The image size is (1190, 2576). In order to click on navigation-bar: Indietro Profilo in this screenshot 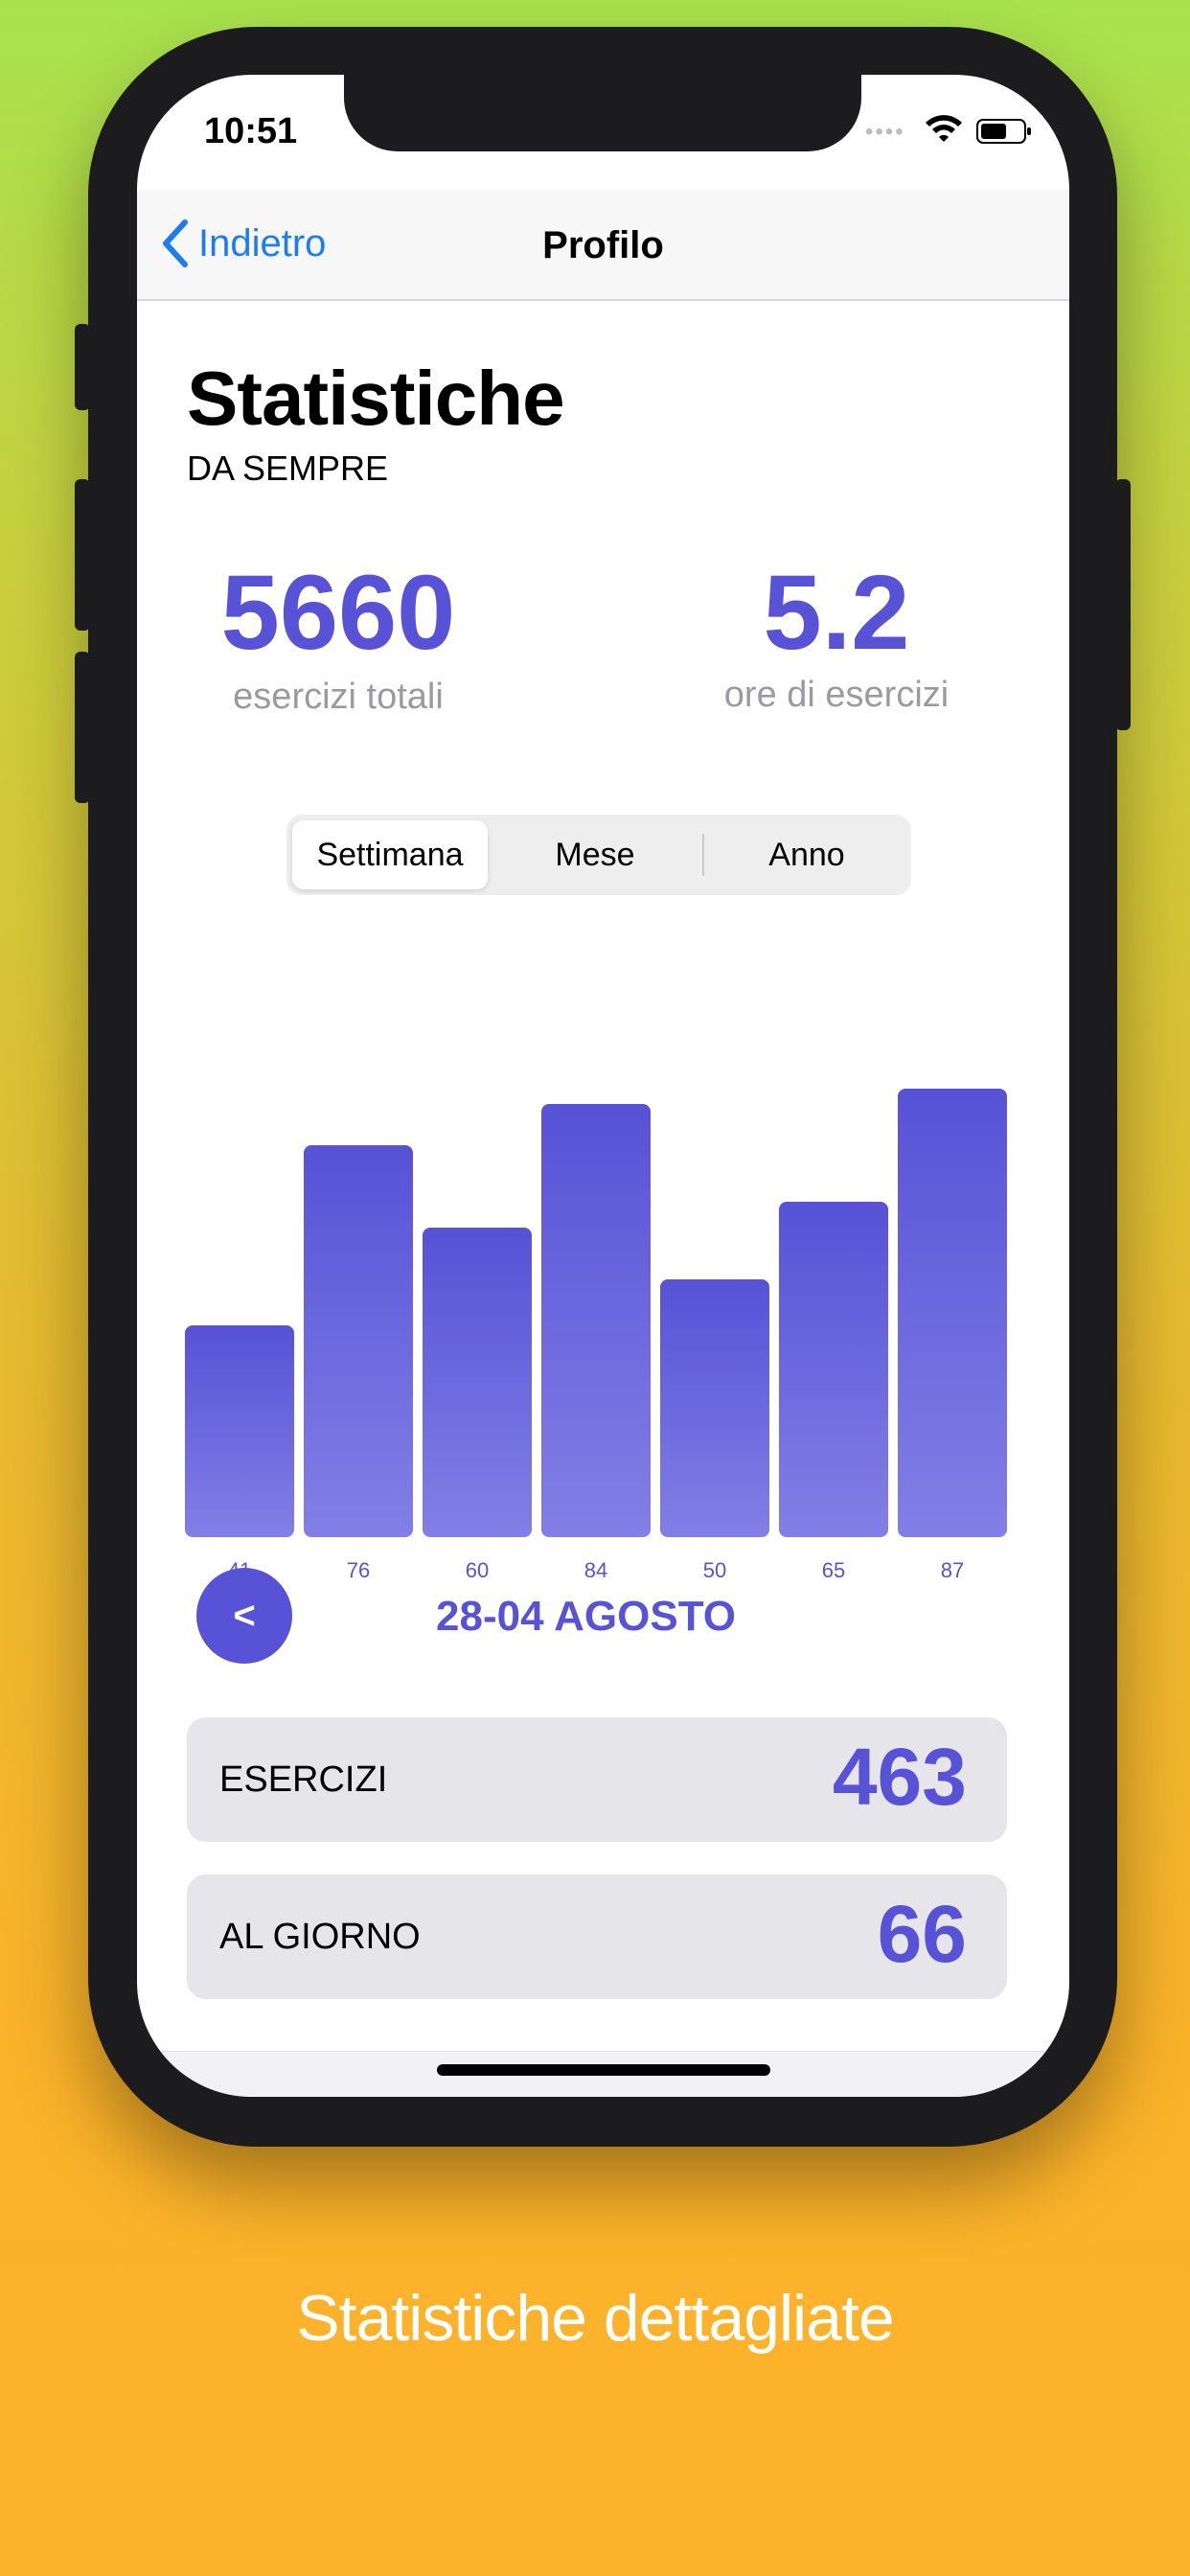, I will do `click(603, 245)`.